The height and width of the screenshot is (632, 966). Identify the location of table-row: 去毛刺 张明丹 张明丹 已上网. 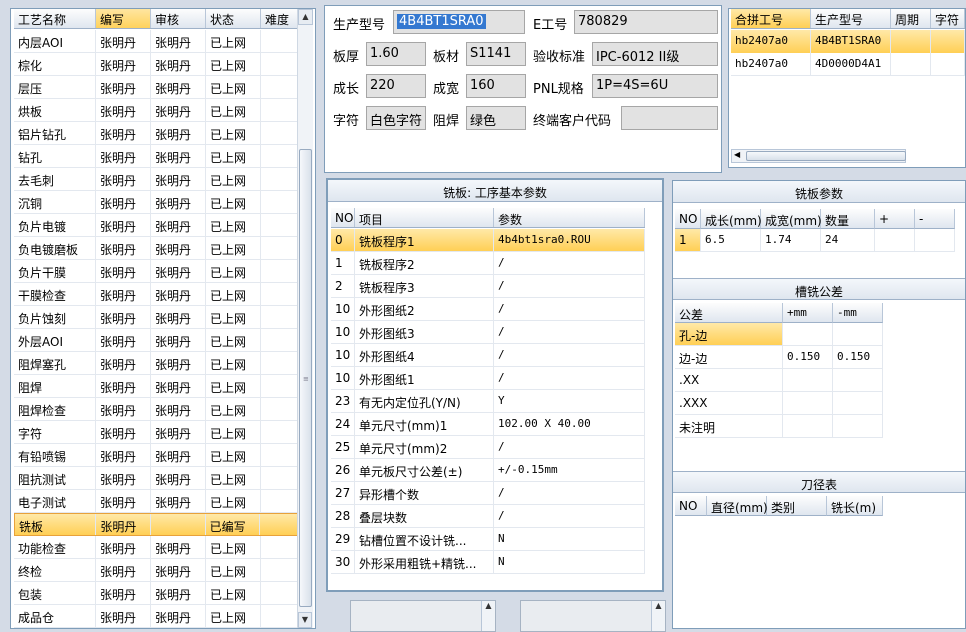
(157, 179).